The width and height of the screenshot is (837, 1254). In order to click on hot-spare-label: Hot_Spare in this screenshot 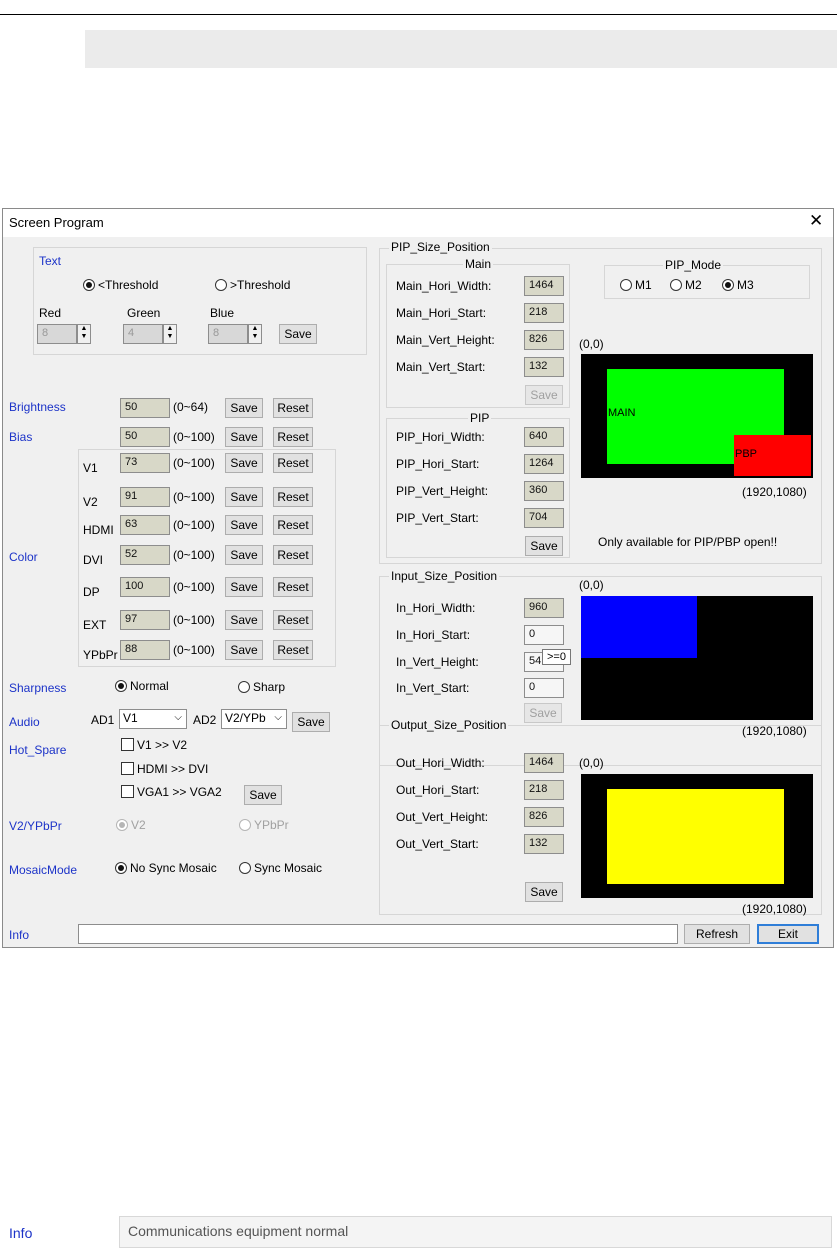, I will do `click(38, 750)`.